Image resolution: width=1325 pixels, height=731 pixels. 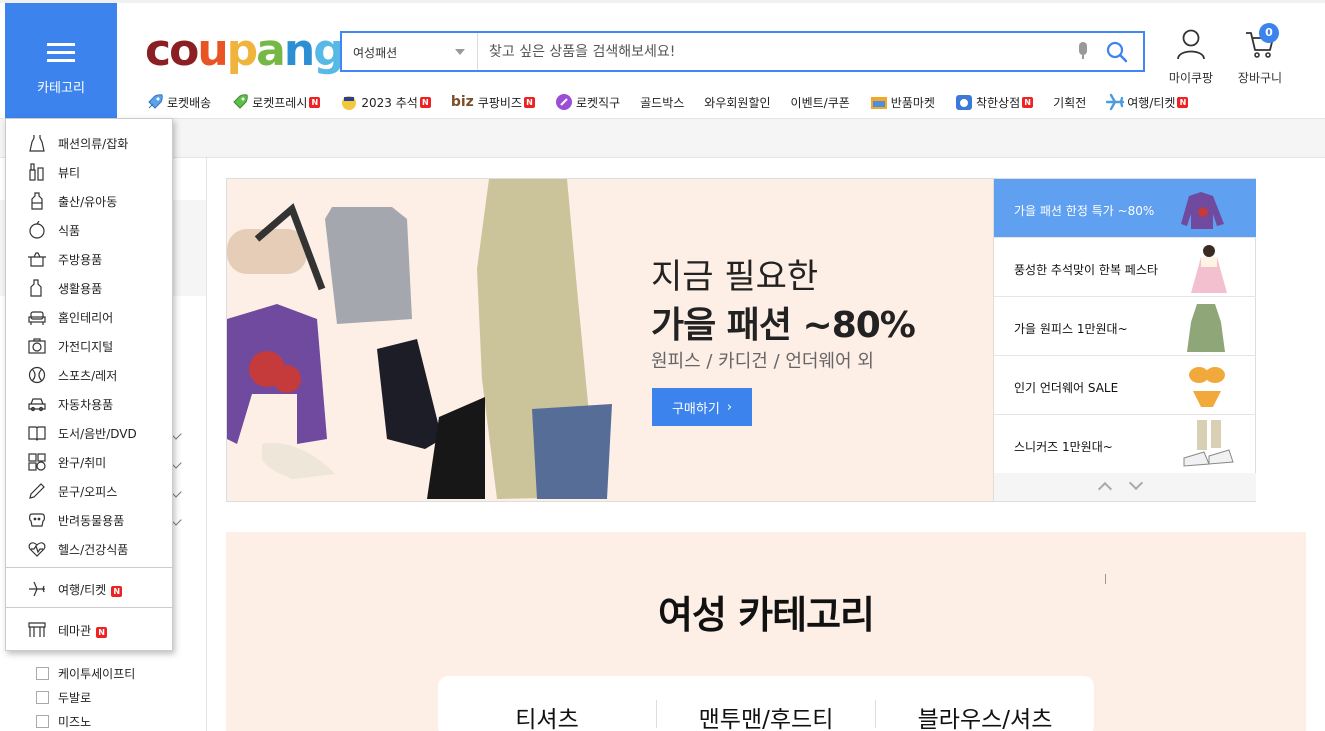 I want to click on global-rocket-icon, so click(x=564, y=102).